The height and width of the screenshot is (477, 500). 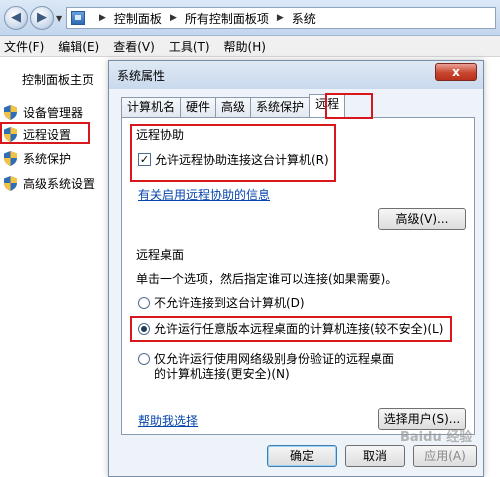 What do you see at coordinates (47, 158) in the screenshot?
I see `sidebar-item-label: 系统保护` at bounding box center [47, 158].